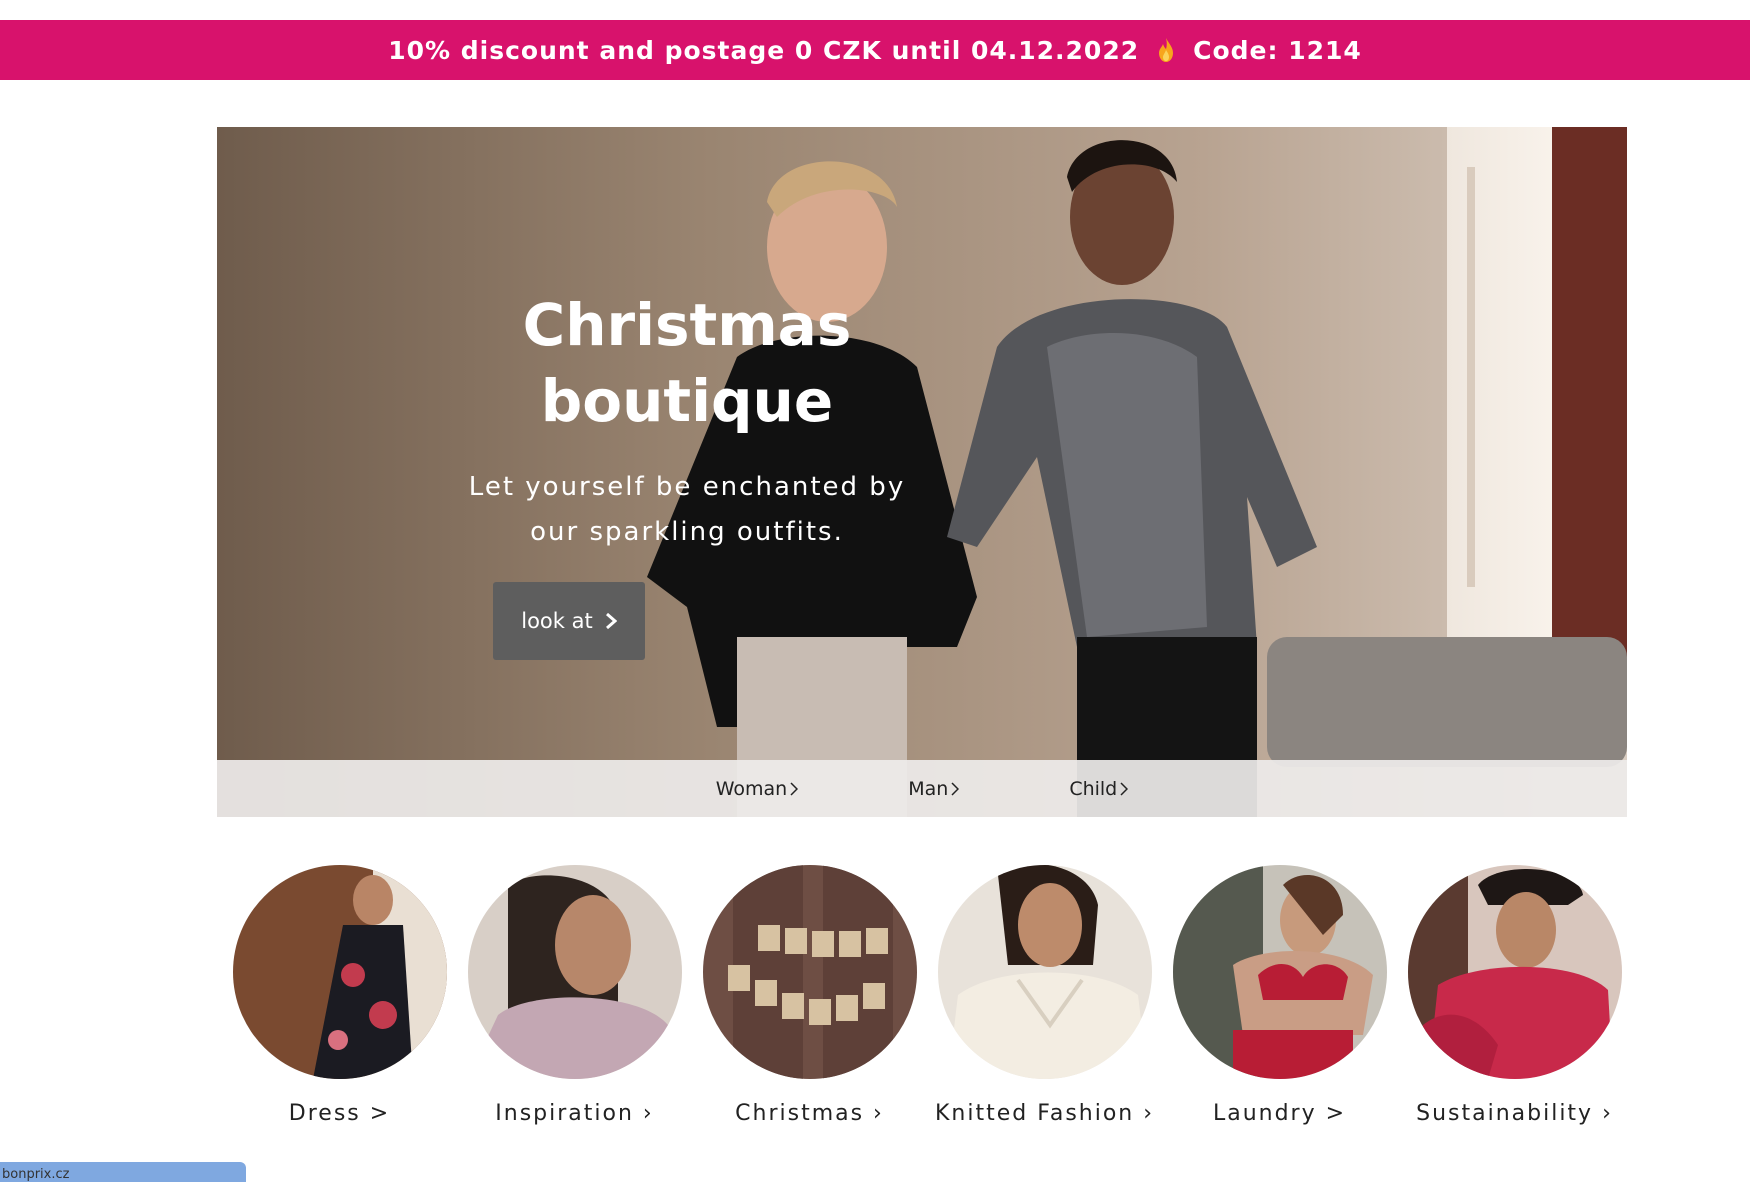 The height and width of the screenshot is (1188, 1750). What do you see at coordinates (809, 1113) in the screenshot?
I see `category-label: Christmas ›` at bounding box center [809, 1113].